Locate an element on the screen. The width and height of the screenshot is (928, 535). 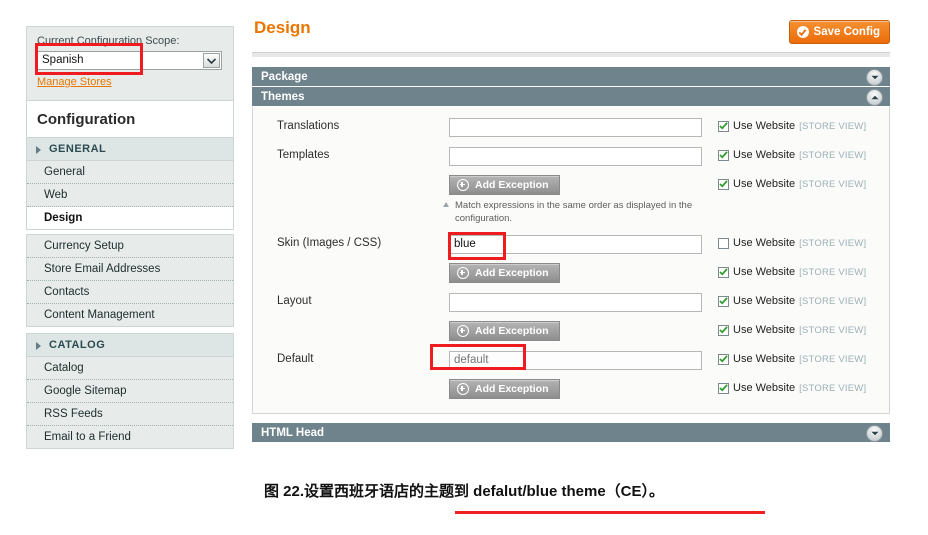
figure-caption: 图 22.设置西班牙语店的主题到 defalut/blue theme（CE）。 is located at coordinates (464, 490).